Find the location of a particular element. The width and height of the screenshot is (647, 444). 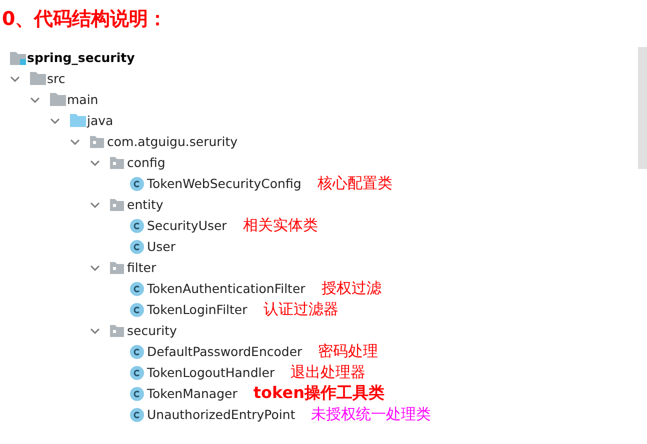

tree-item: TokenWebSecurityConfig is located at coordinates (224, 183).